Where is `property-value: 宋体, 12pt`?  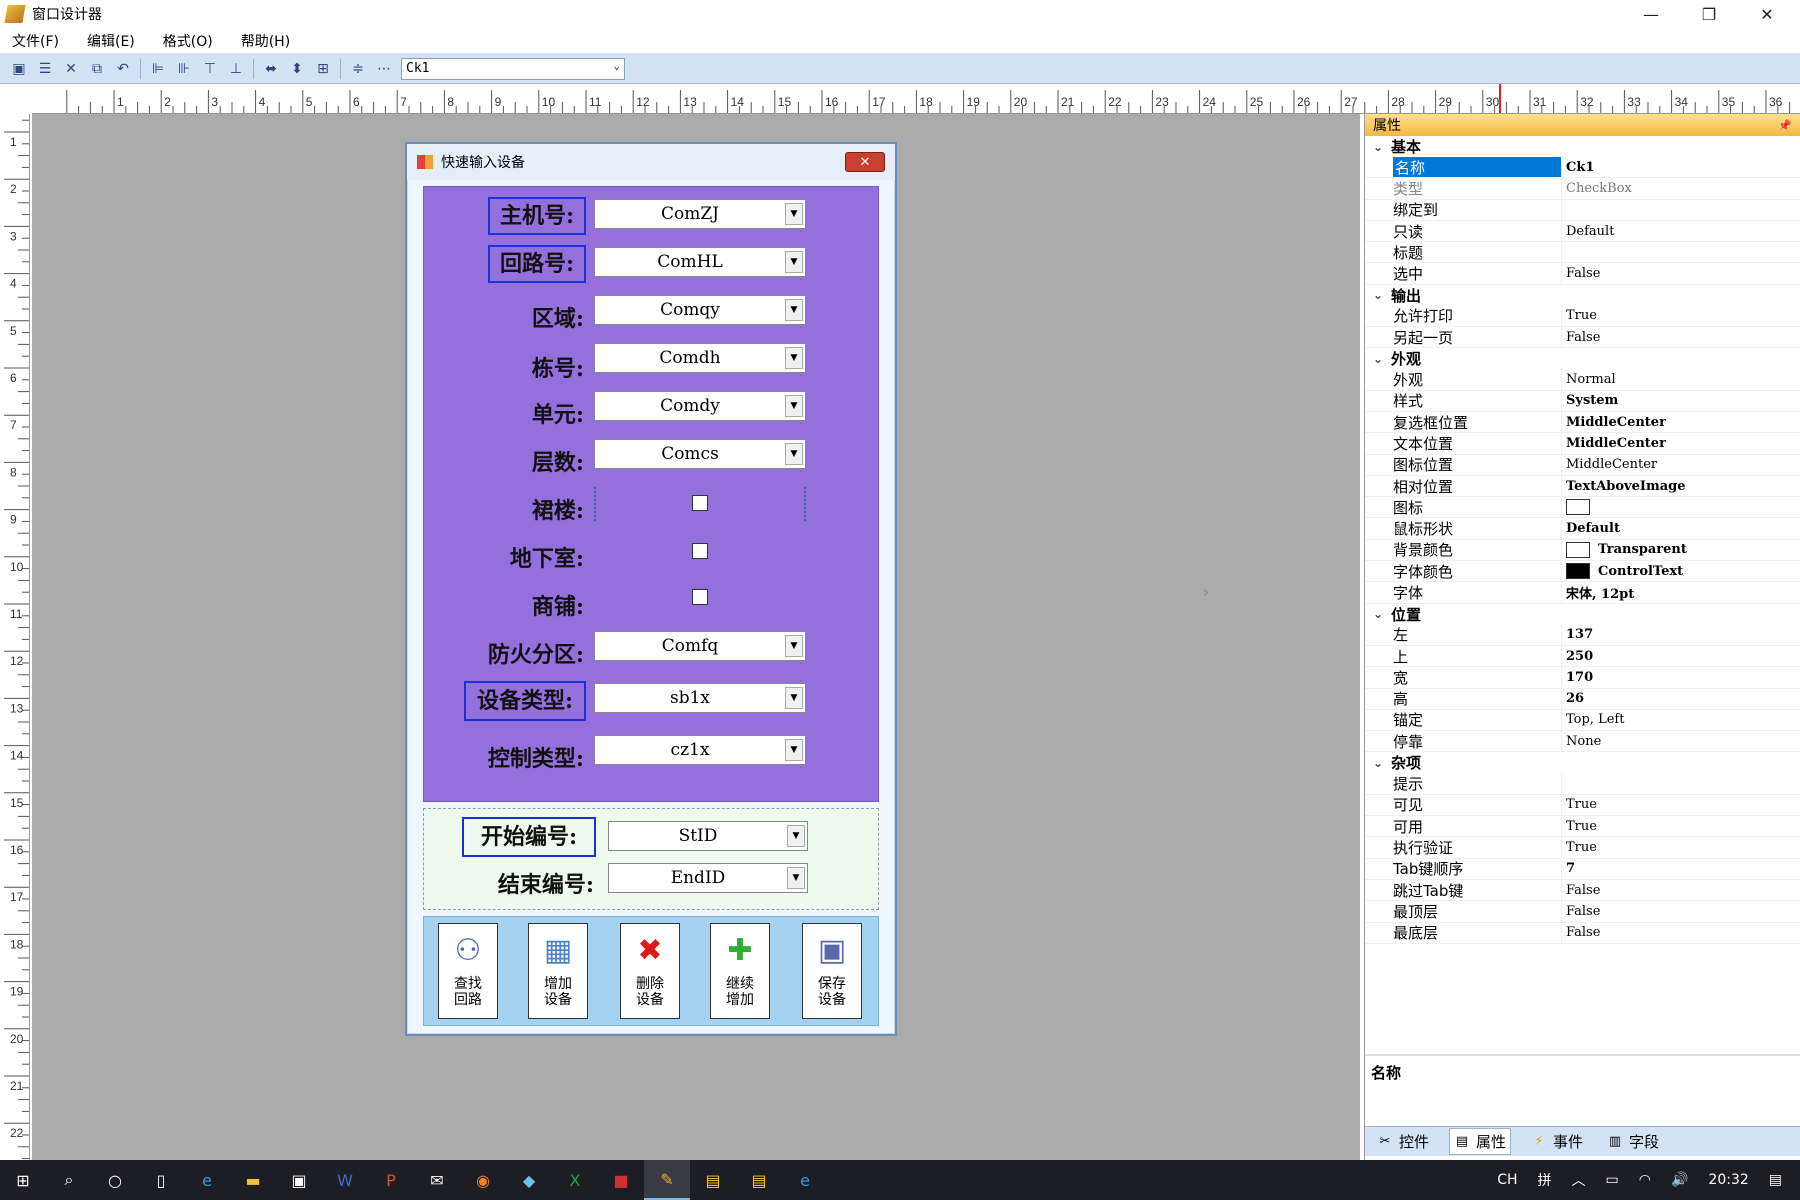
property-value: 宋体, 12pt is located at coordinates (1680, 592).